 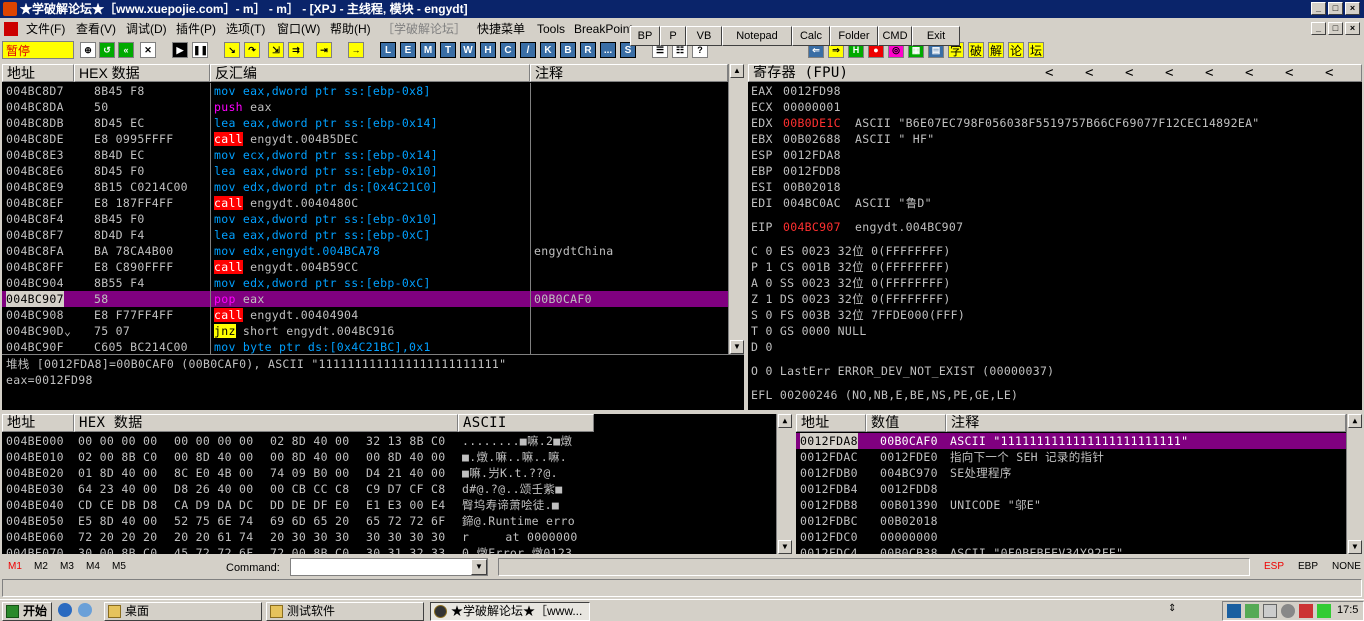 I want to click on disasm-row: 004BC907 58 pop eax 00B0CAF0, so click(x=365, y=299).